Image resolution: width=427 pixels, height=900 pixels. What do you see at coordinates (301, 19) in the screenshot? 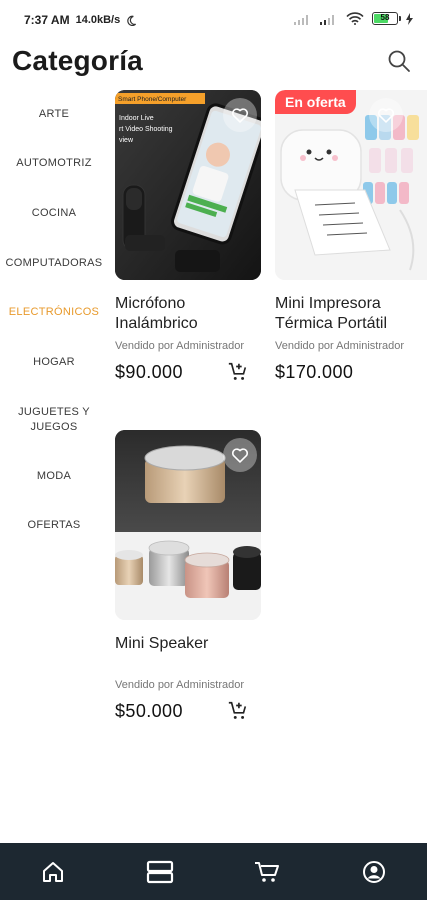
I see `signal-icon` at bounding box center [301, 19].